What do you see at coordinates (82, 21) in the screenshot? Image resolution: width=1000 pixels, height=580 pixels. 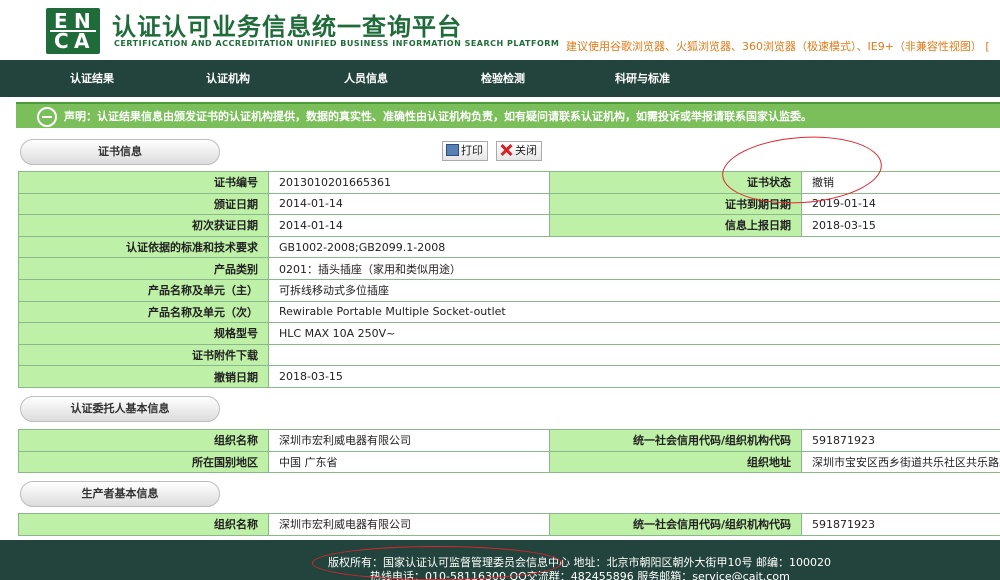 I see `logo-letter-n: N` at bounding box center [82, 21].